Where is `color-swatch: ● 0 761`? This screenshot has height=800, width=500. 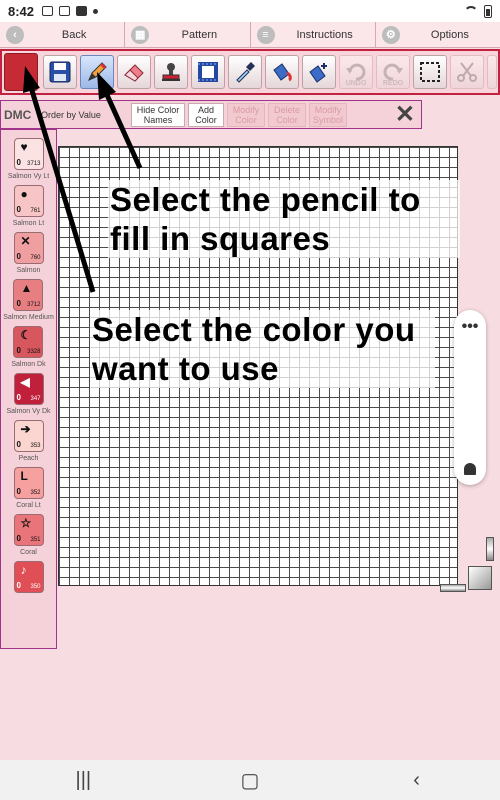 color-swatch: ● 0 761 is located at coordinates (28, 201).